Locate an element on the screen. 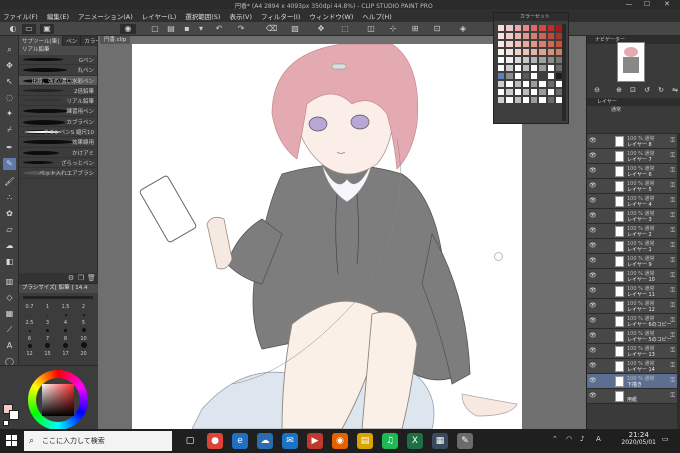  brush-item: ネオンペンS 縮尺10 is located at coordinates (58, 132).